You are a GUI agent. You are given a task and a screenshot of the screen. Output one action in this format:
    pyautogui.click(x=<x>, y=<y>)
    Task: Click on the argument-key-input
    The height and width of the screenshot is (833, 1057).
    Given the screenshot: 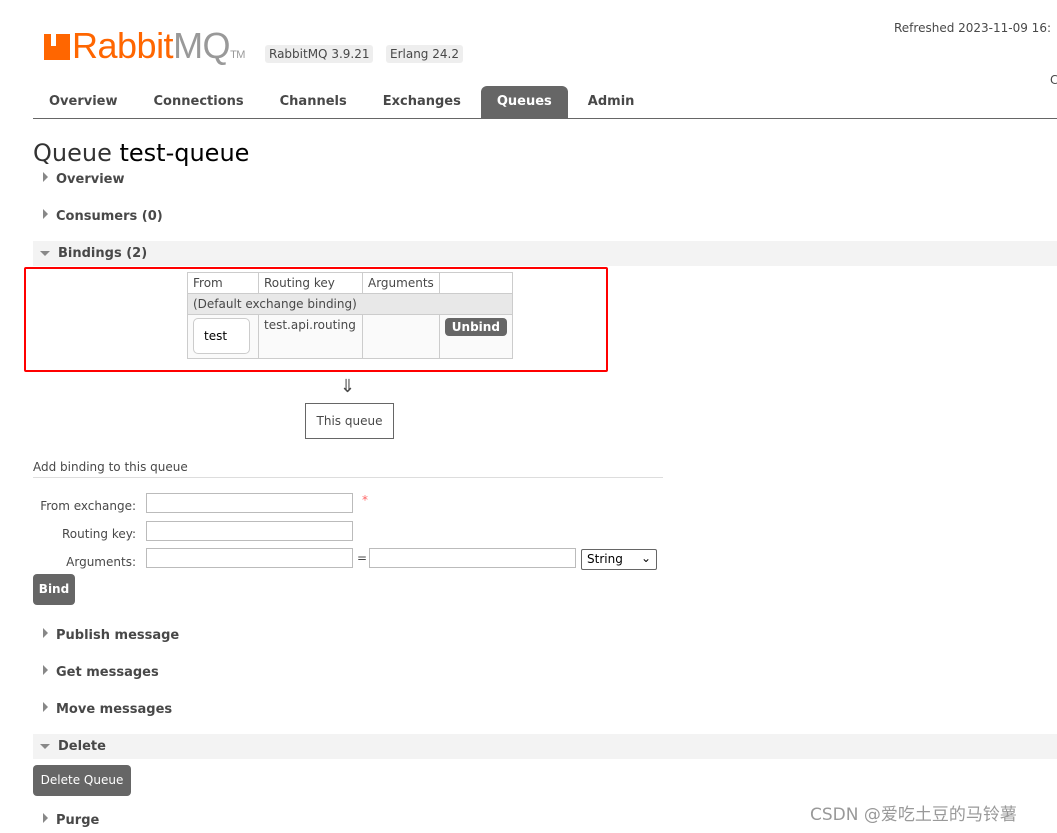 What is the action you would take?
    pyautogui.click(x=249, y=558)
    